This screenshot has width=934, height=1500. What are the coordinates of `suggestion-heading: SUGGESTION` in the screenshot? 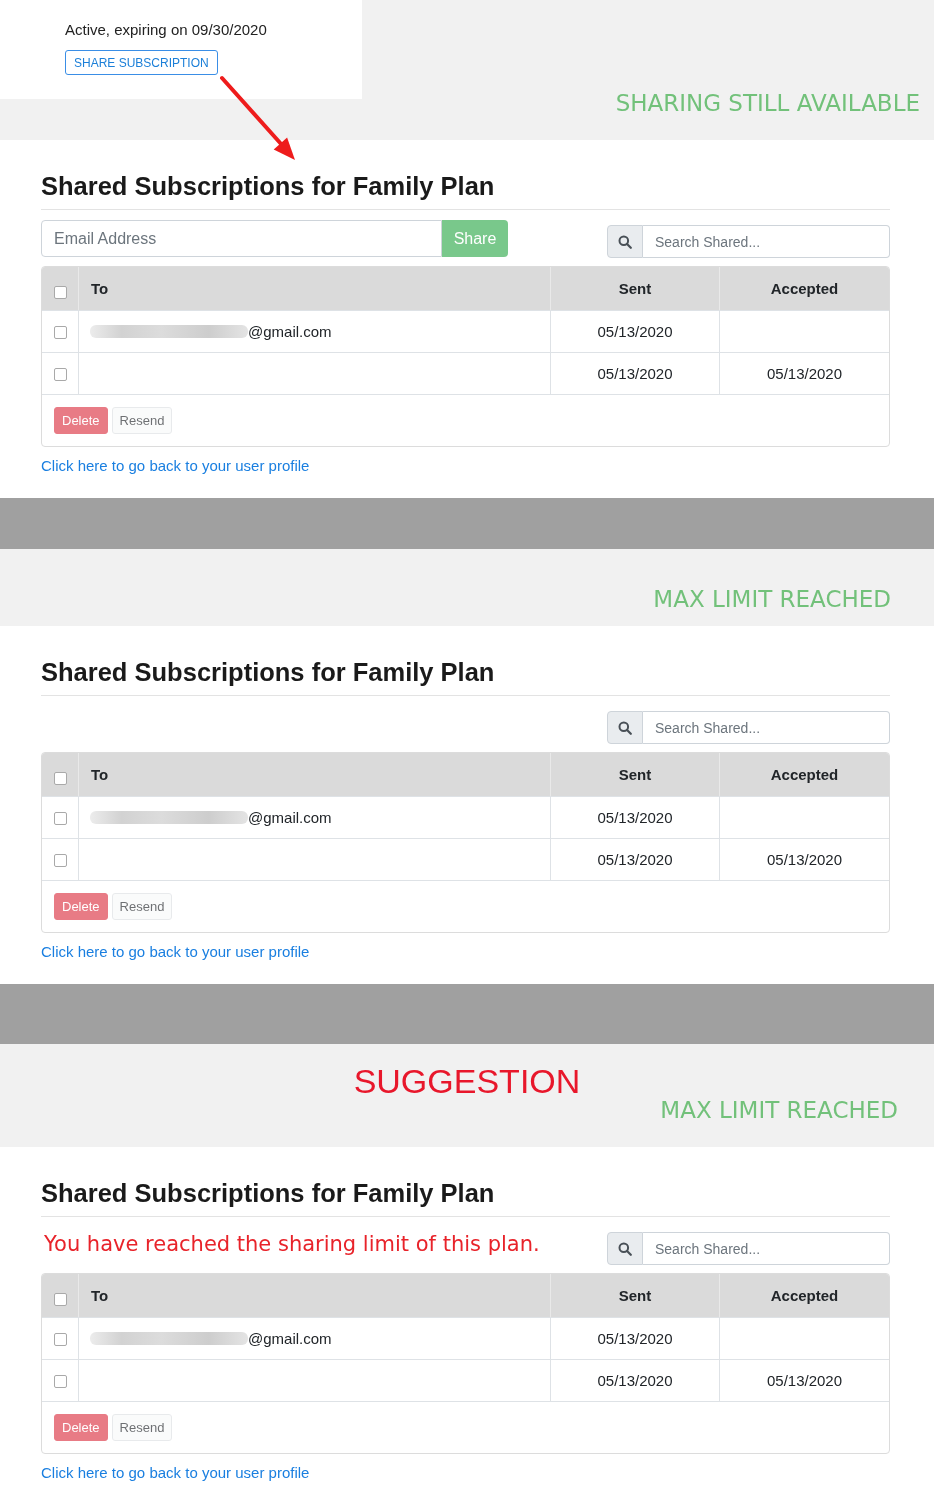 It's located at (467, 1081).